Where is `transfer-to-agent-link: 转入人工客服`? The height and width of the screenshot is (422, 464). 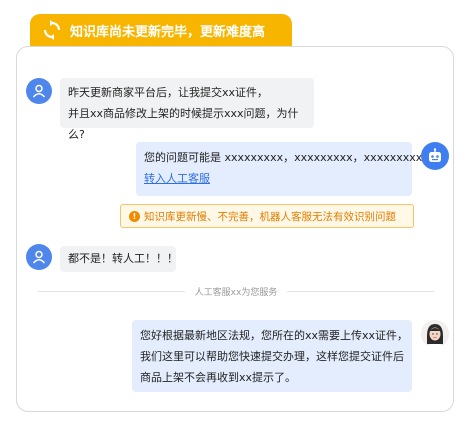 transfer-to-agent-link: 转入人工客服 is located at coordinates (177, 178).